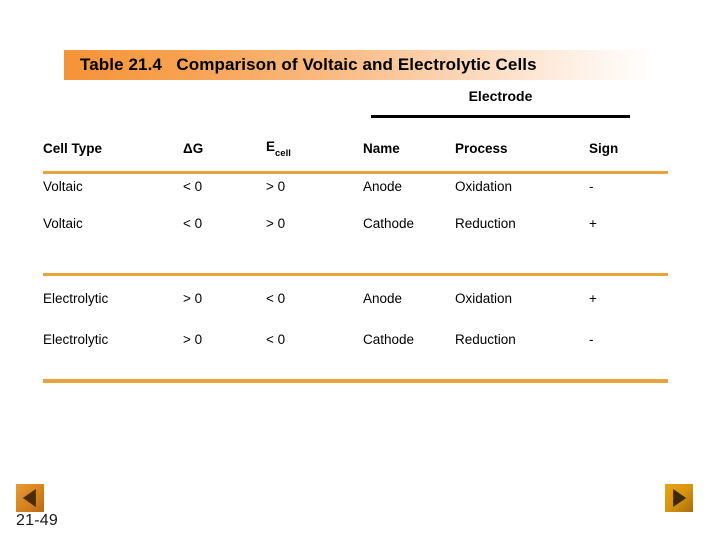 The image size is (720, 540). I want to click on table-rule-header, so click(355, 172).